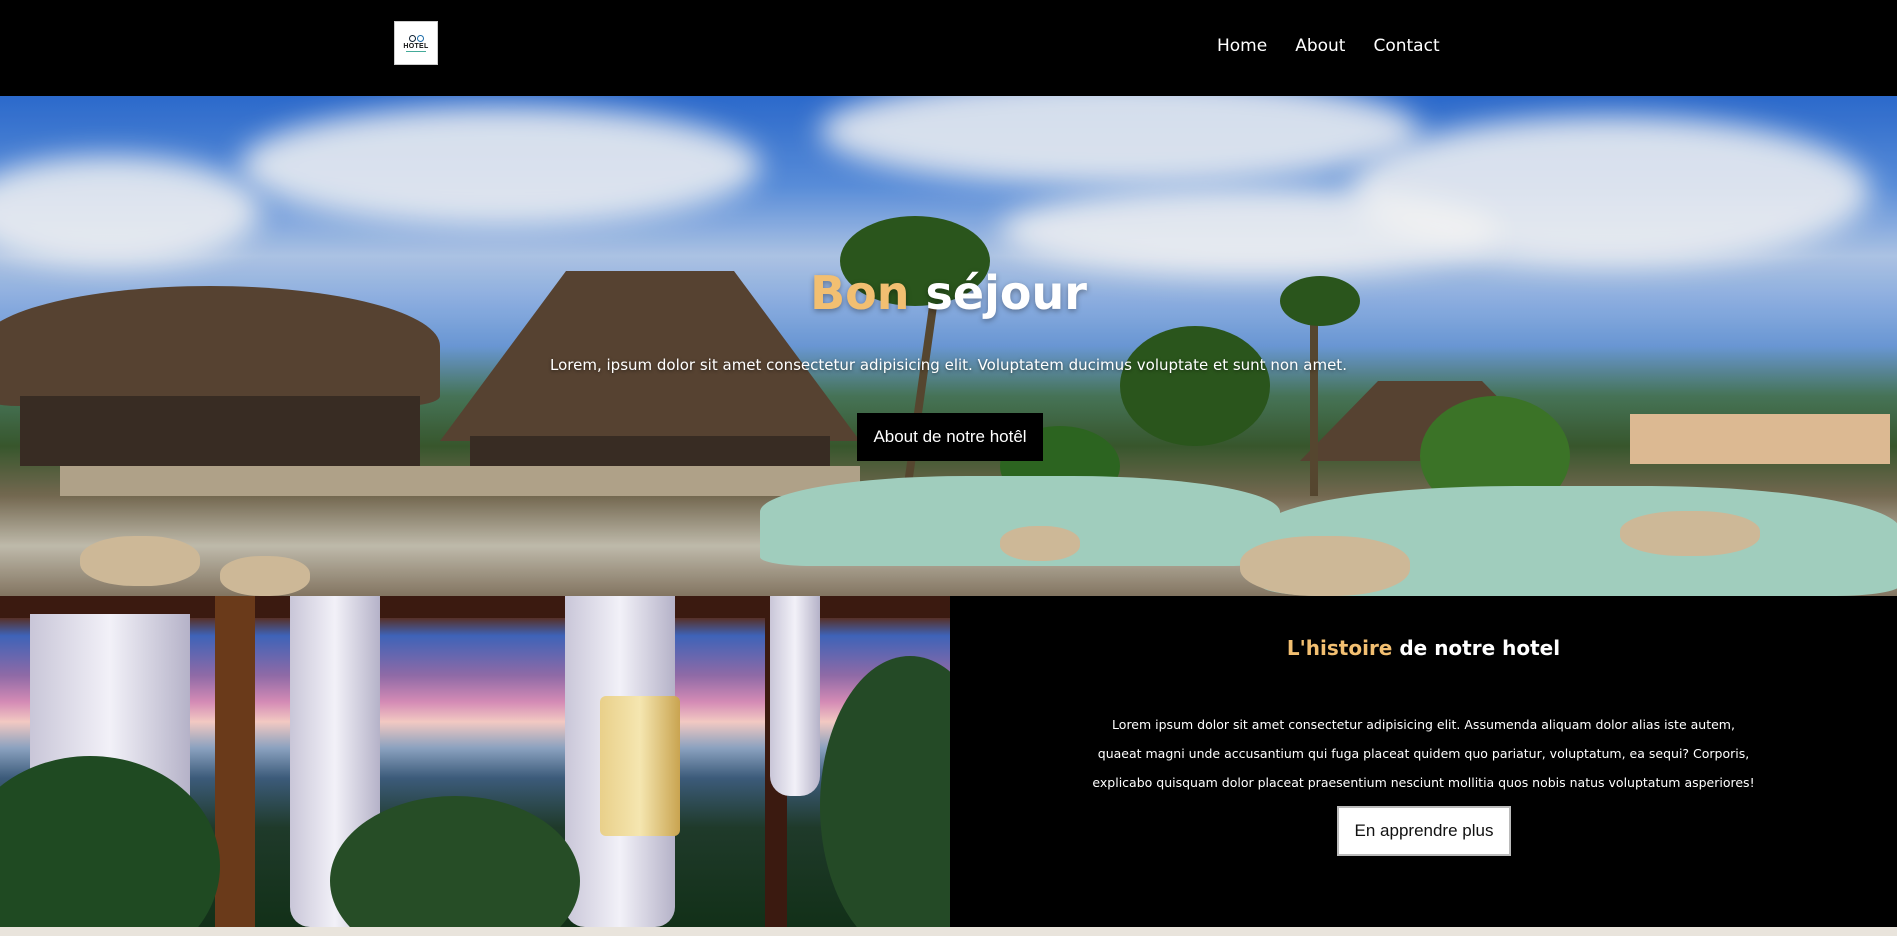 The height and width of the screenshot is (936, 1897). I want to click on hotel-logo: HOTEL, so click(416, 43).